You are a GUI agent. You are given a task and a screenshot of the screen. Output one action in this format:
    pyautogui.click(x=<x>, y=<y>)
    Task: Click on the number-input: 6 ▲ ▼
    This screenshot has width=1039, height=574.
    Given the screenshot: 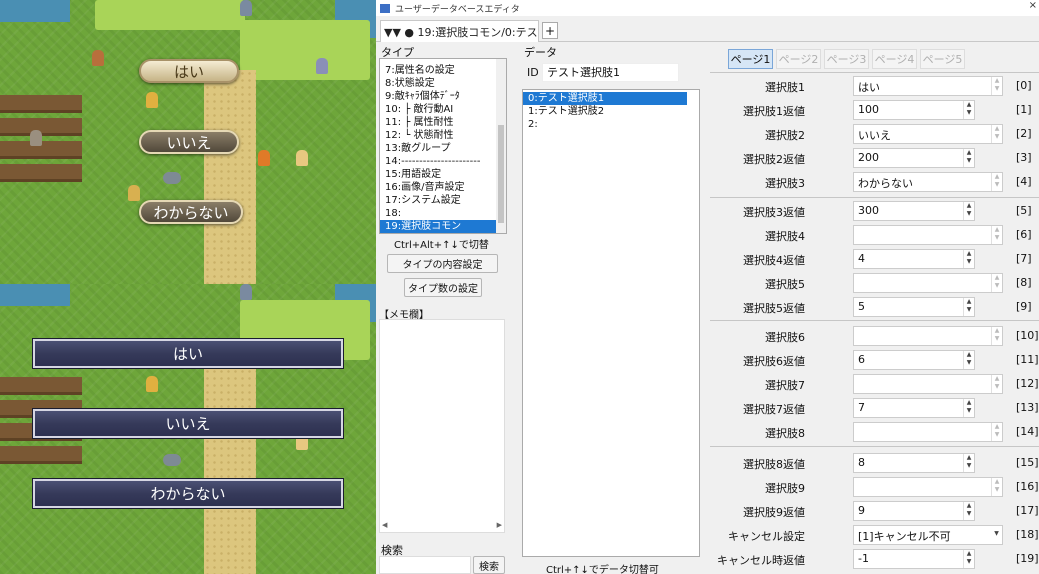 What is the action you would take?
    pyautogui.click(x=914, y=360)
    